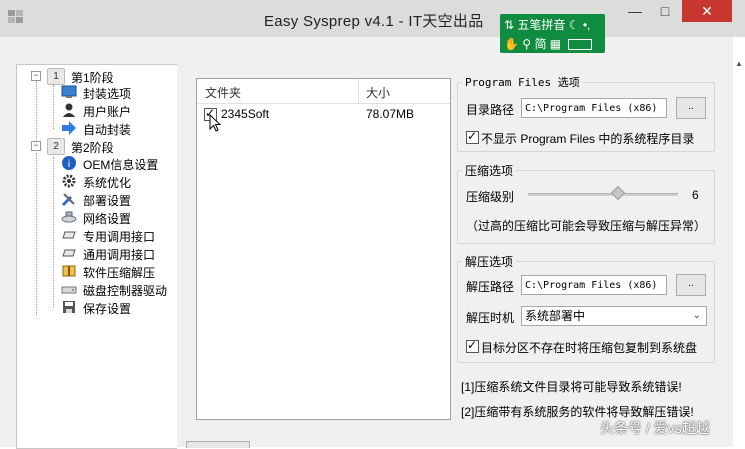 This screenshot has width=745, height=449. Describe the element at coordinates (107, 201) in the screenshot. I see `tree-item-label: 部署设置` at that location.